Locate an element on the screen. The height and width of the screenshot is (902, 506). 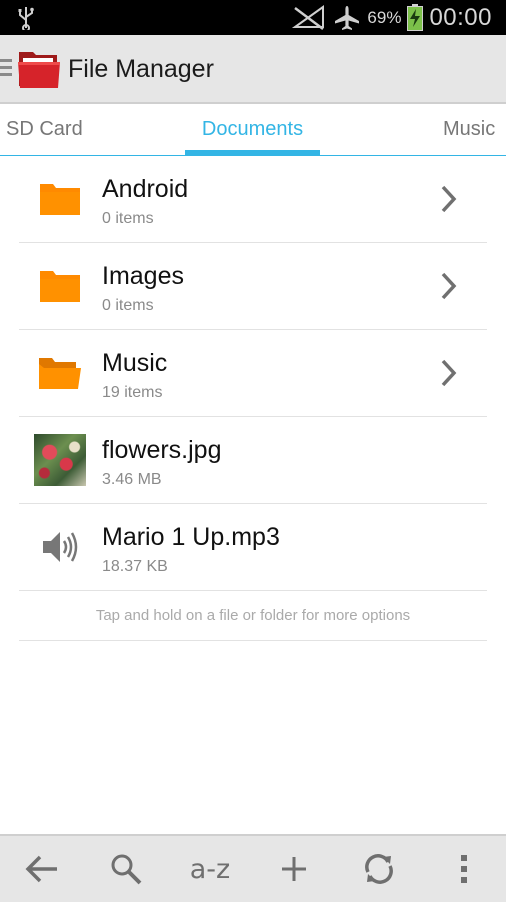
folder-open-icon is located at coordinates (60, 373).